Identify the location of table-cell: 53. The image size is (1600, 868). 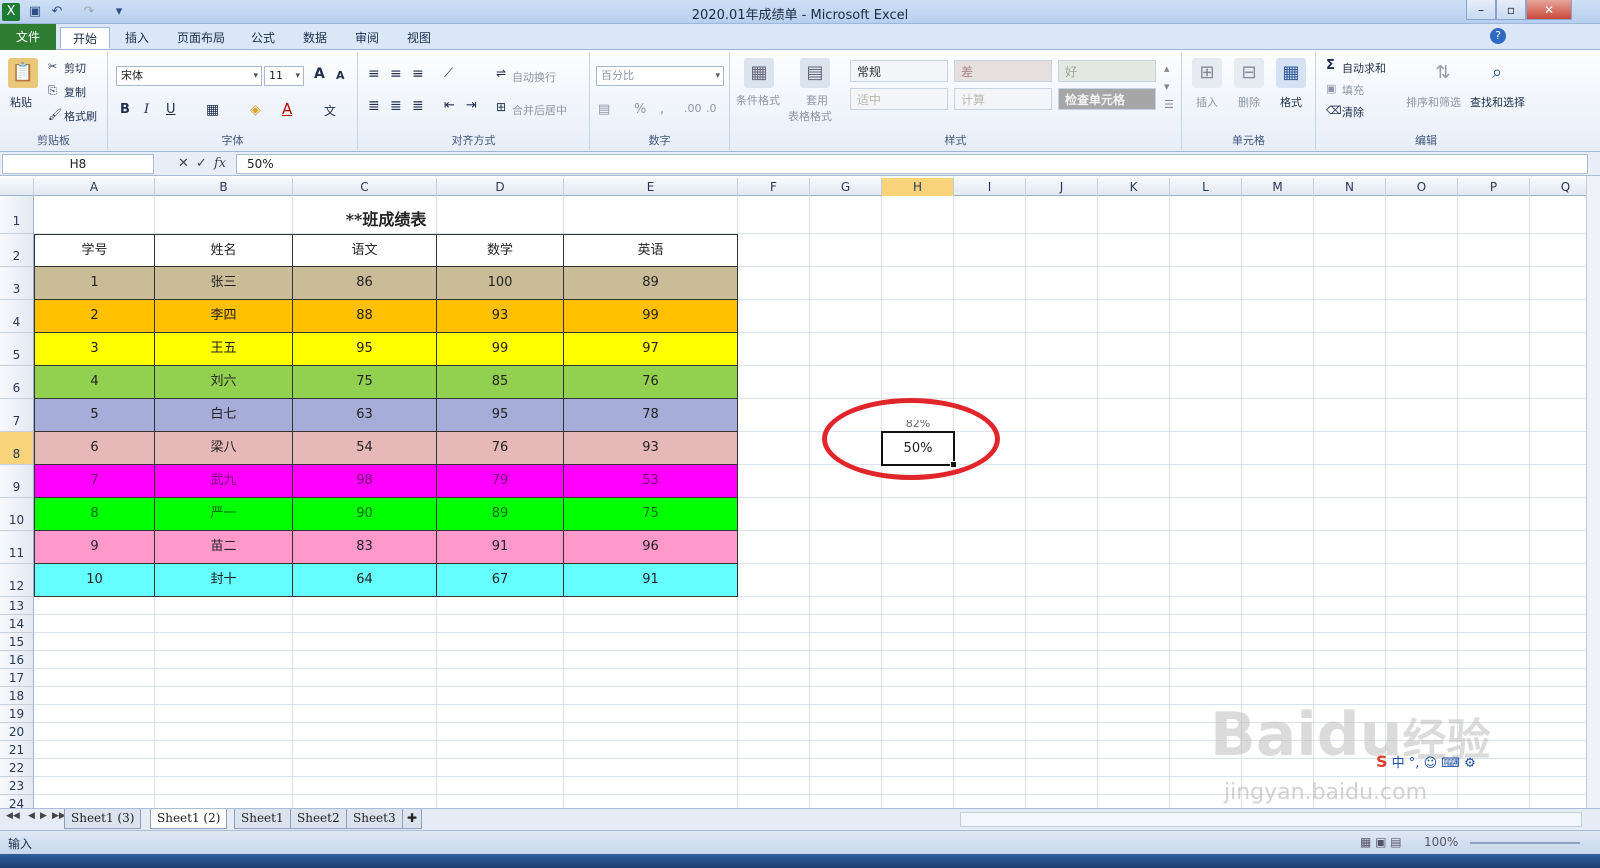
(651, 481).